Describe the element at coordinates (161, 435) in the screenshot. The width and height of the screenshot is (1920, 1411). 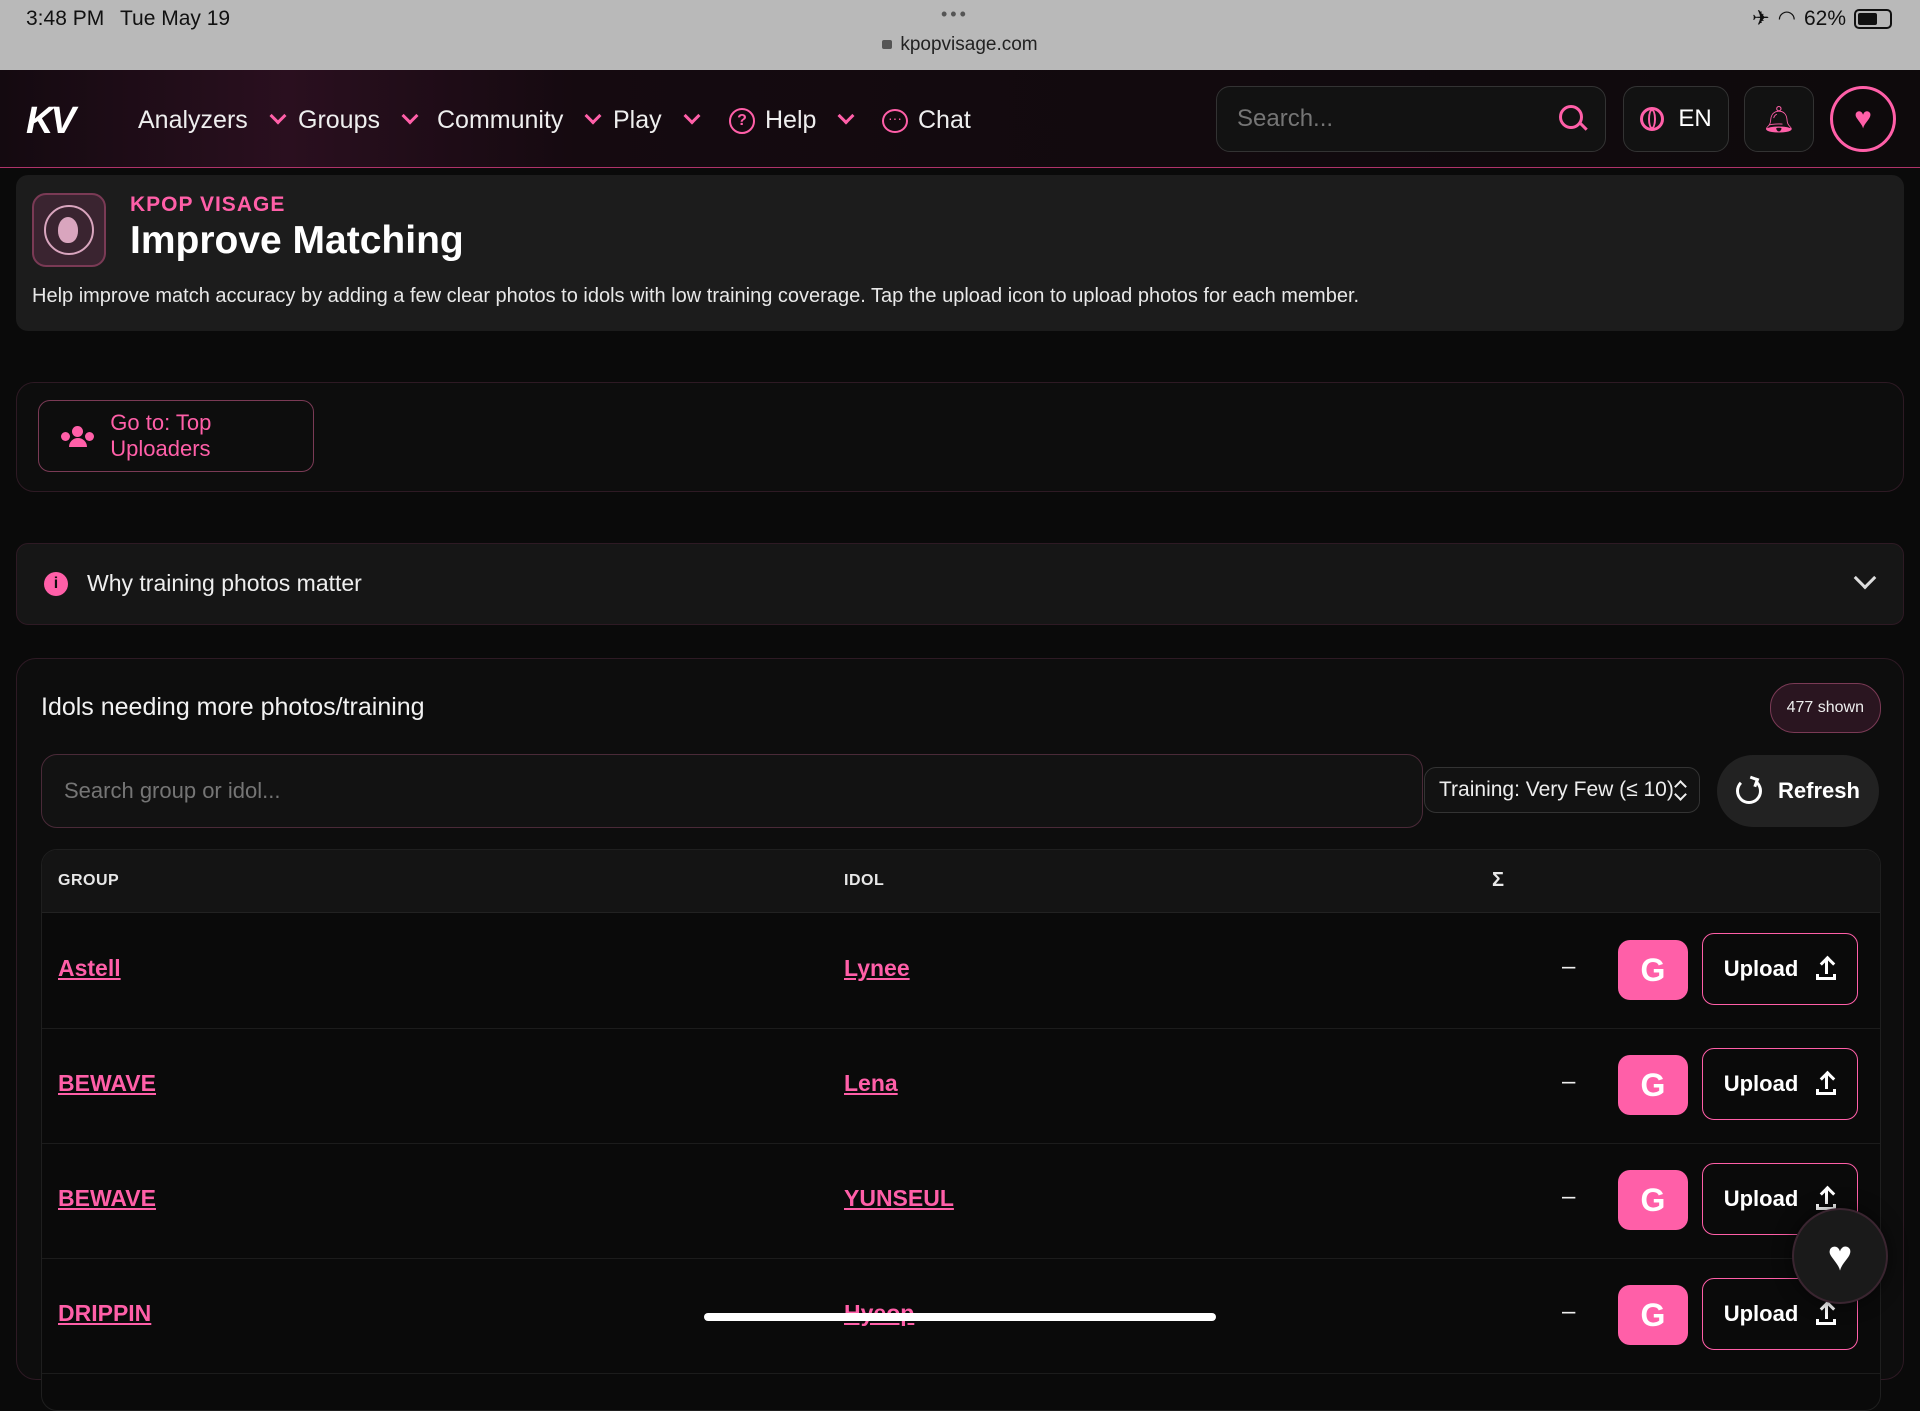
I see `top-uploaders-label: Go to: Top Uploaders` at that location.